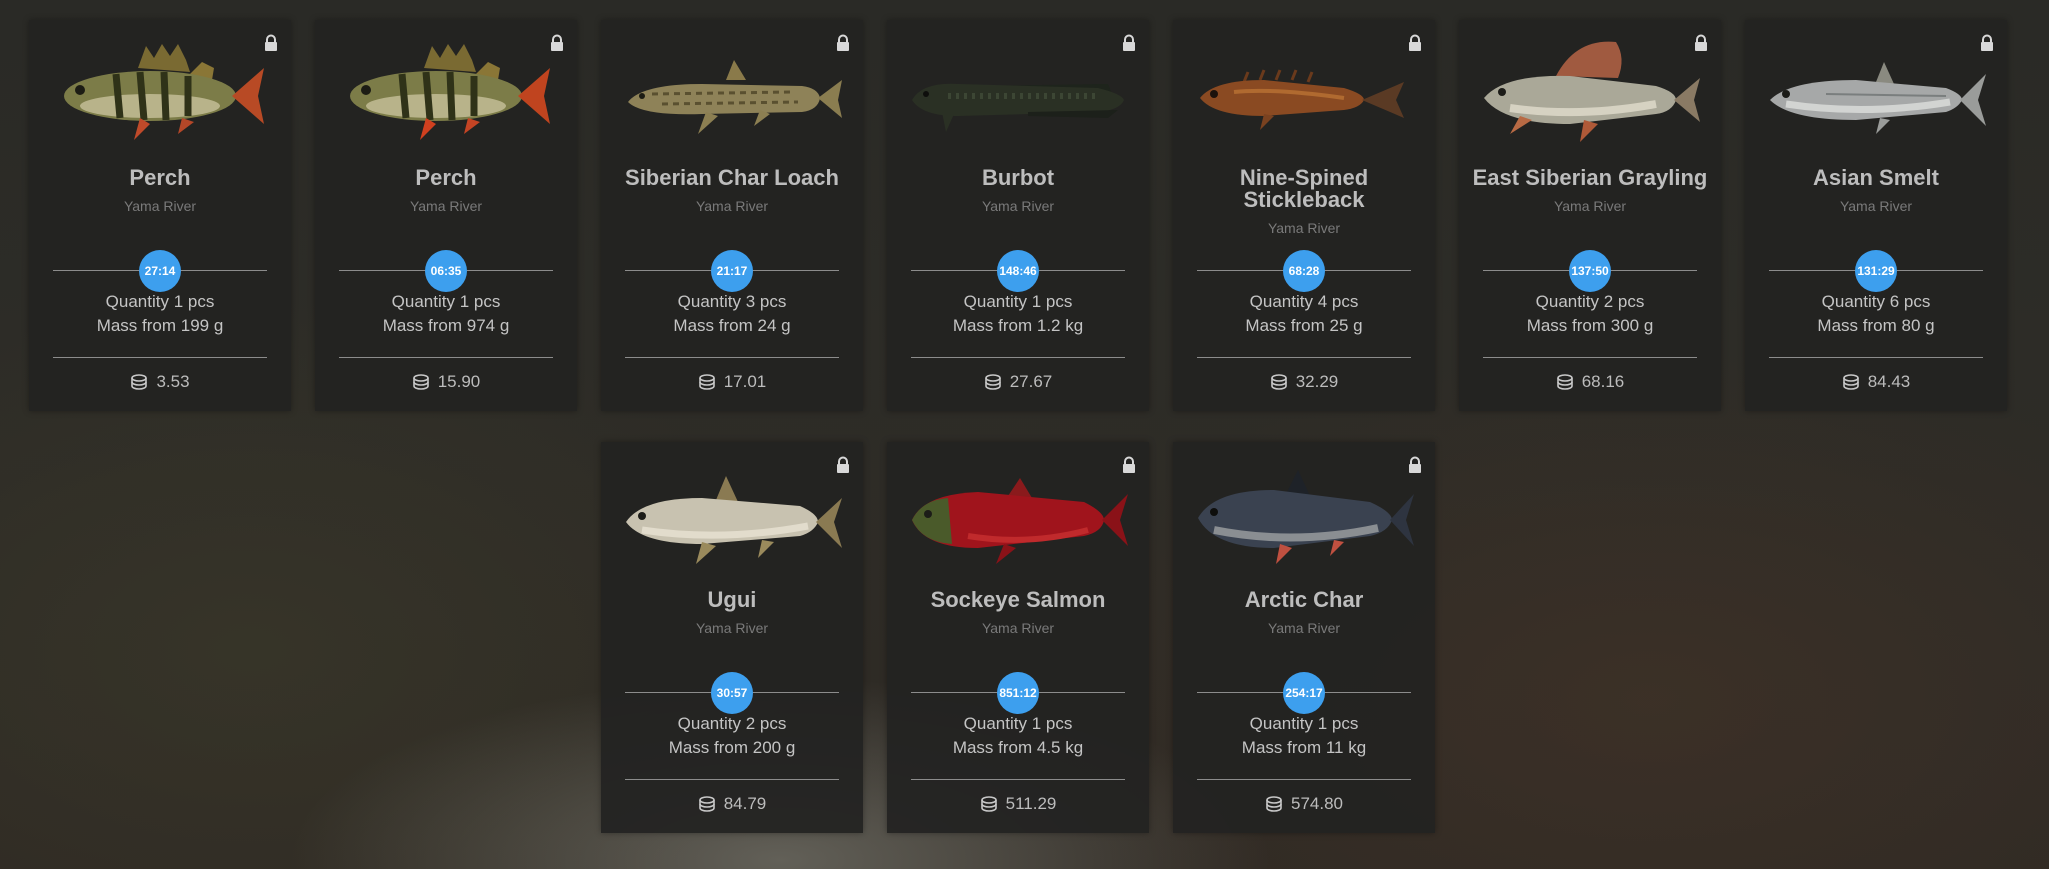 The width and height of the screenshot is (2049, 869). Describe the element at coordinates (1018, 325) in the screenshot. I see `mass-text: Mass from 1.2 kg` at that location.